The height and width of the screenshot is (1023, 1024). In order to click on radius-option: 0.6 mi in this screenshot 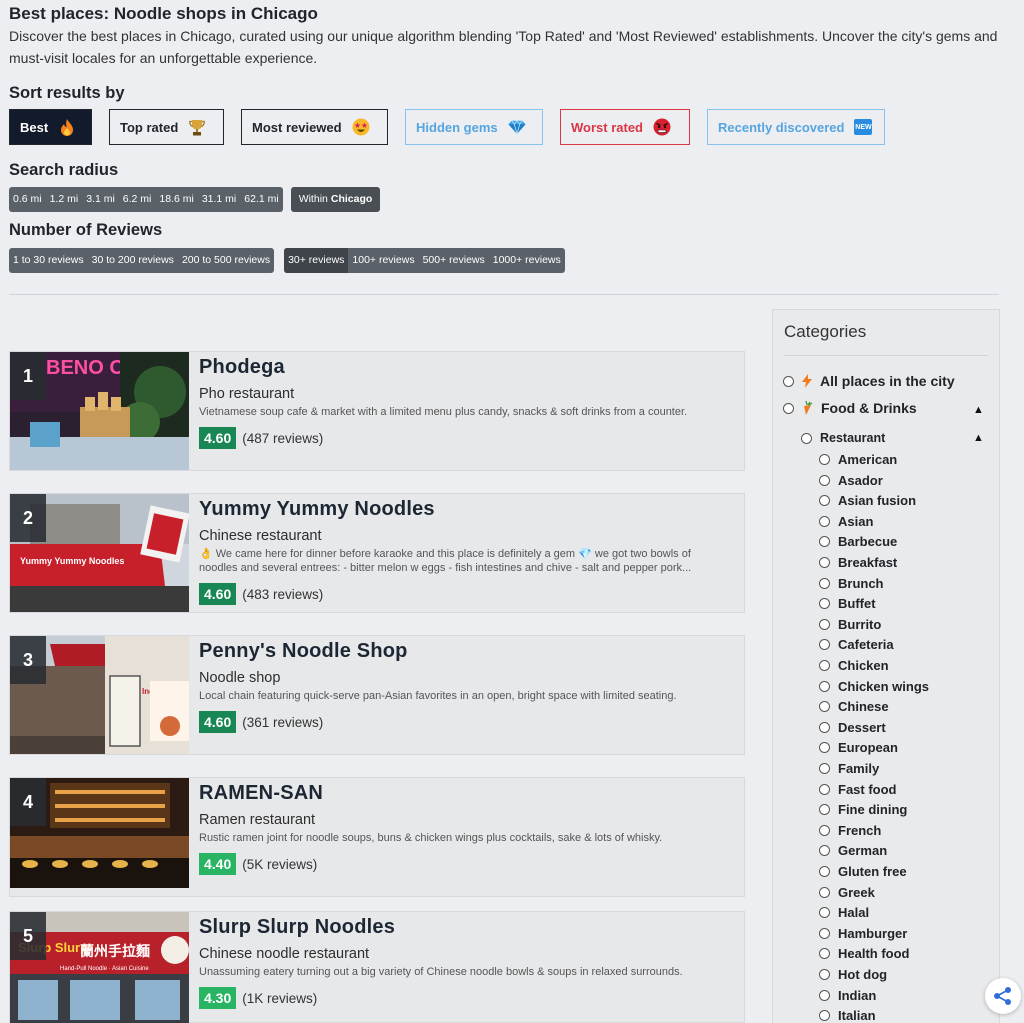, I will do `click(27, 199)`.